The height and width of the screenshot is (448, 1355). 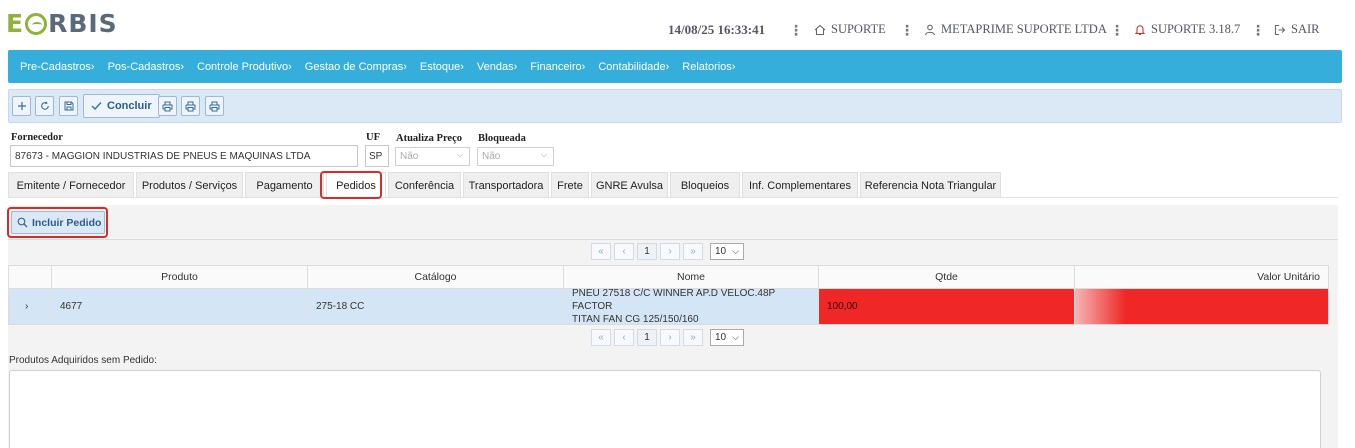 I want to click on tab-produtos-servicos: Produtos / Serviços, so click(x=189, y=185).